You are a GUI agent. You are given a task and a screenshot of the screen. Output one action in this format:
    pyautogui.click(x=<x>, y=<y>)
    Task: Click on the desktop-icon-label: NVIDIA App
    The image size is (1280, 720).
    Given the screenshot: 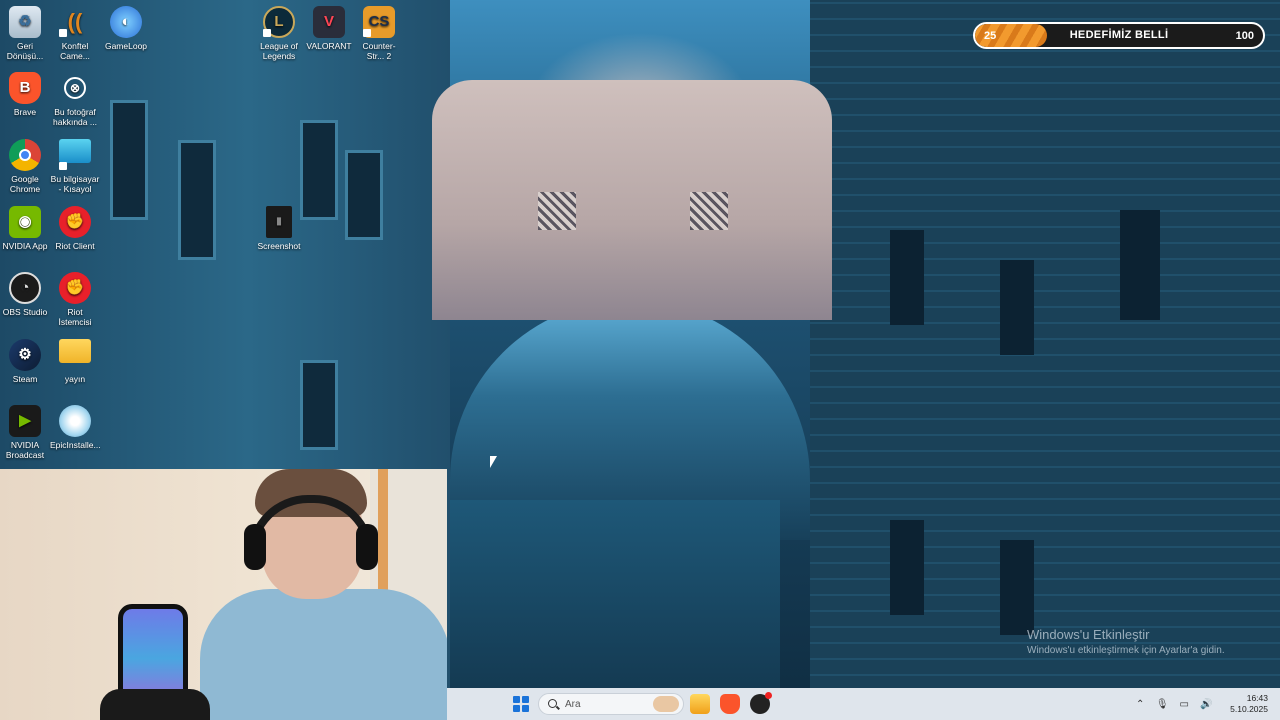 What is the action you would take?
    pyautogui.click(x=25, y=246)
    